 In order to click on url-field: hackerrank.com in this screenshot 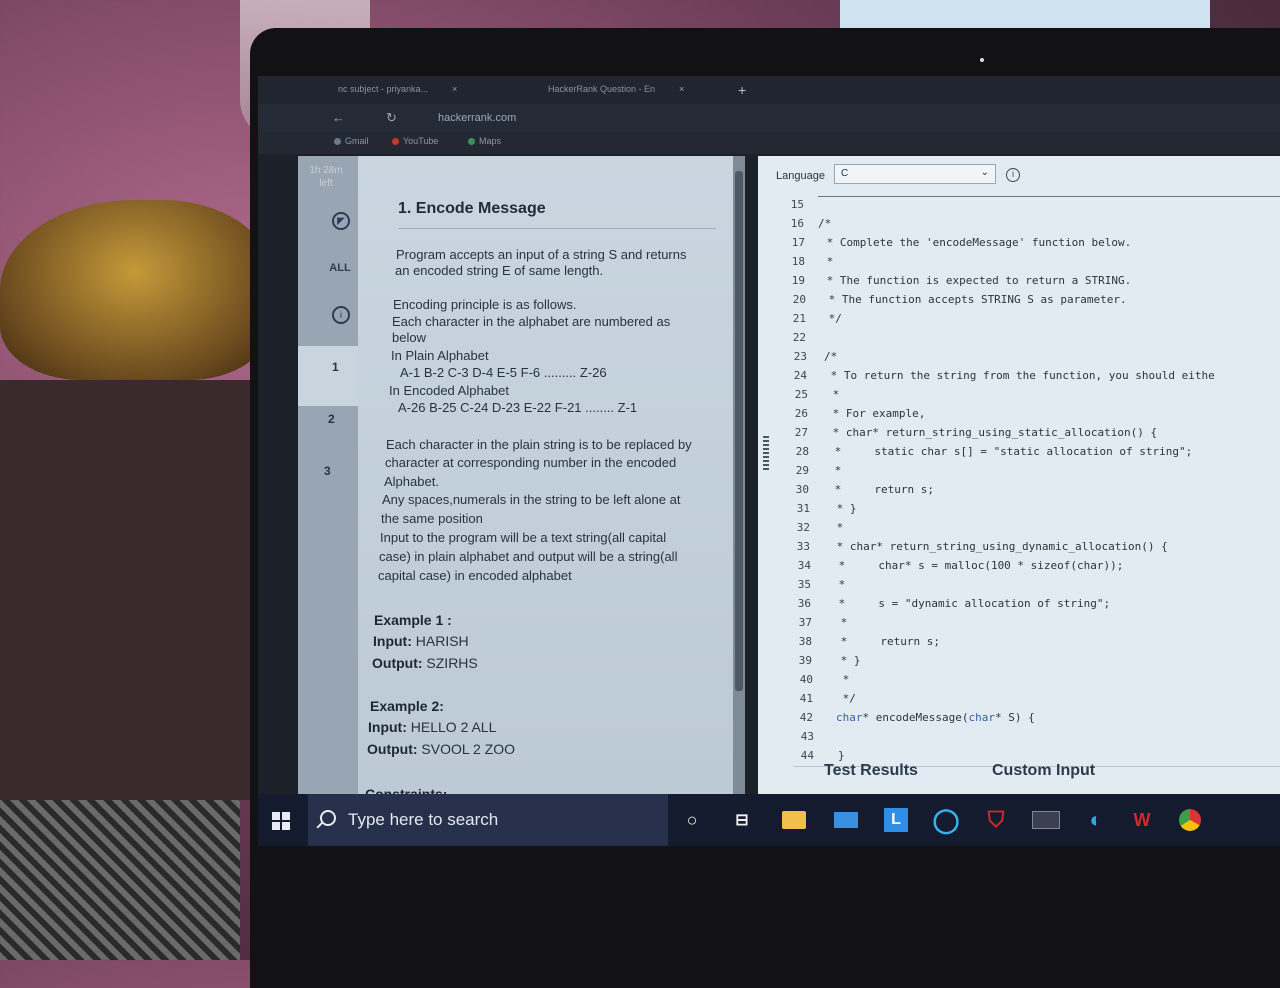, I will do `click(477, 118)`.